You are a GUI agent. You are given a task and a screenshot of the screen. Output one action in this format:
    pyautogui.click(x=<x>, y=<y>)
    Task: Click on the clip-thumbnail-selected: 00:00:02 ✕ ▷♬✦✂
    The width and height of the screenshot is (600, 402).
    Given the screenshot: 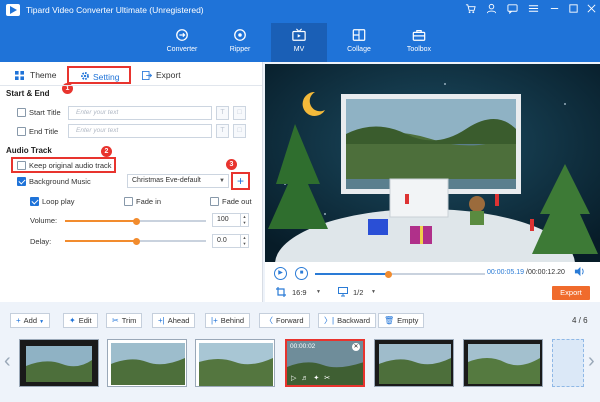 What is the action you would take?
    pyautogui.click(x=325, y=363)
    